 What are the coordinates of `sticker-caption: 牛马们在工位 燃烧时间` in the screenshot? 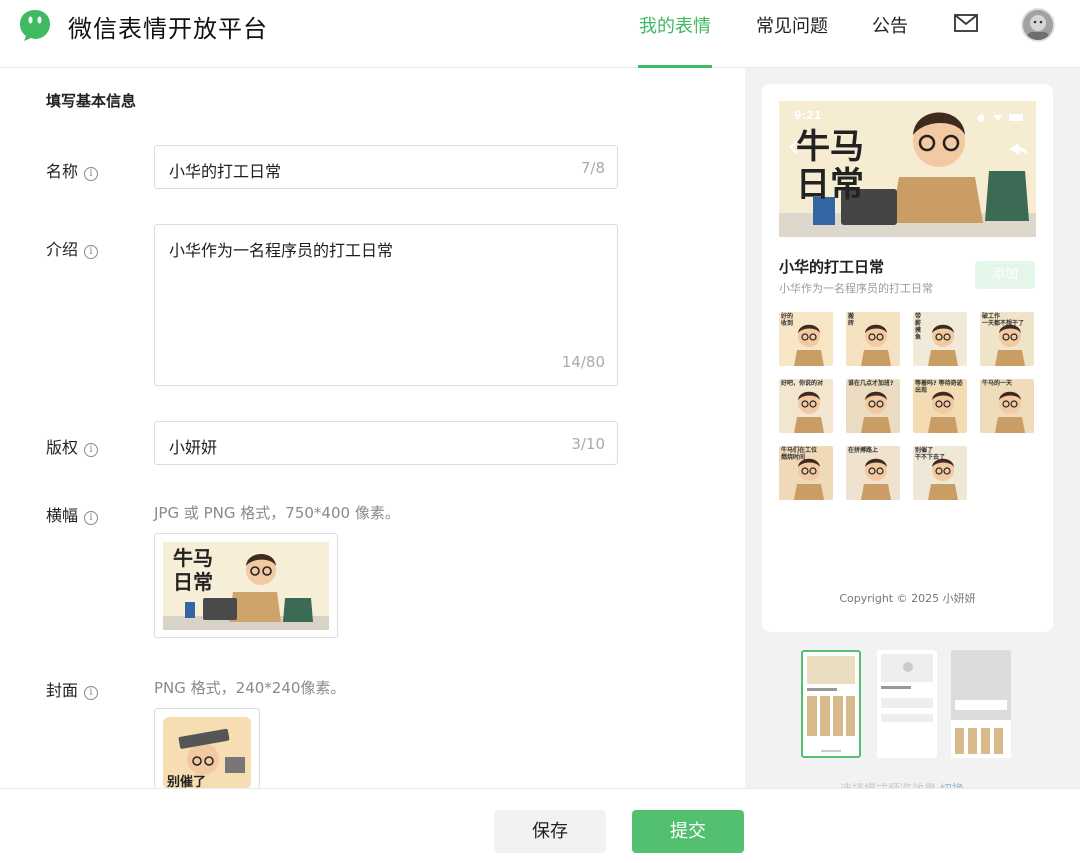 It's located at (799, 454).